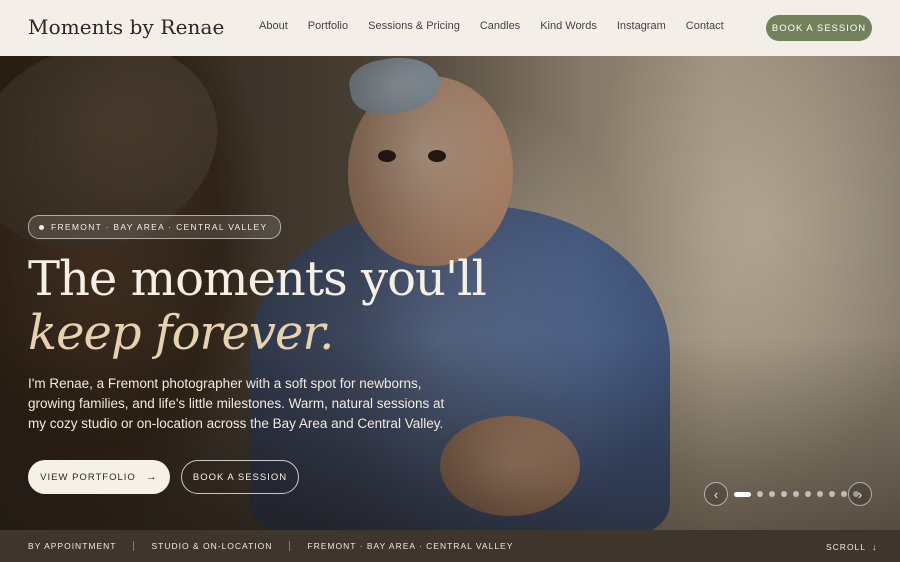  I want to click on carousel-dot-active, so click(742, 494).